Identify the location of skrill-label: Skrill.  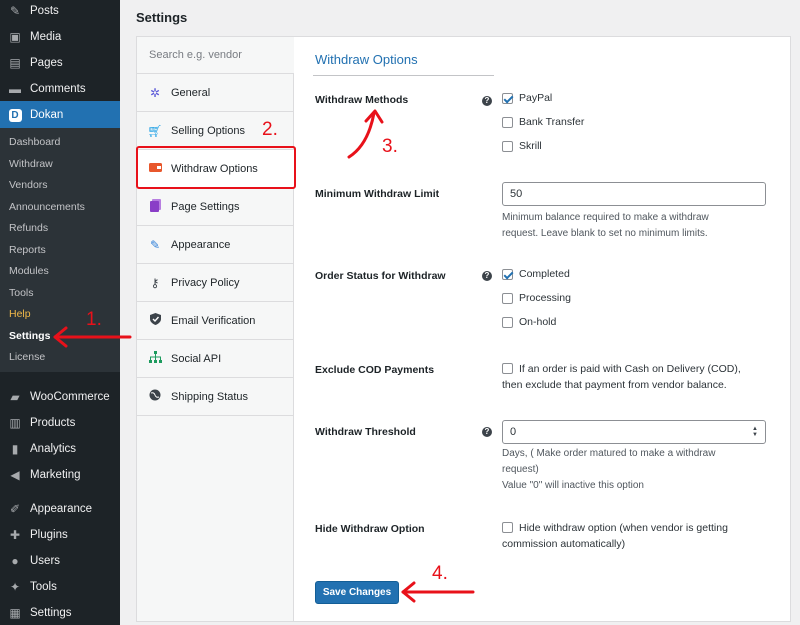
(530, 146).